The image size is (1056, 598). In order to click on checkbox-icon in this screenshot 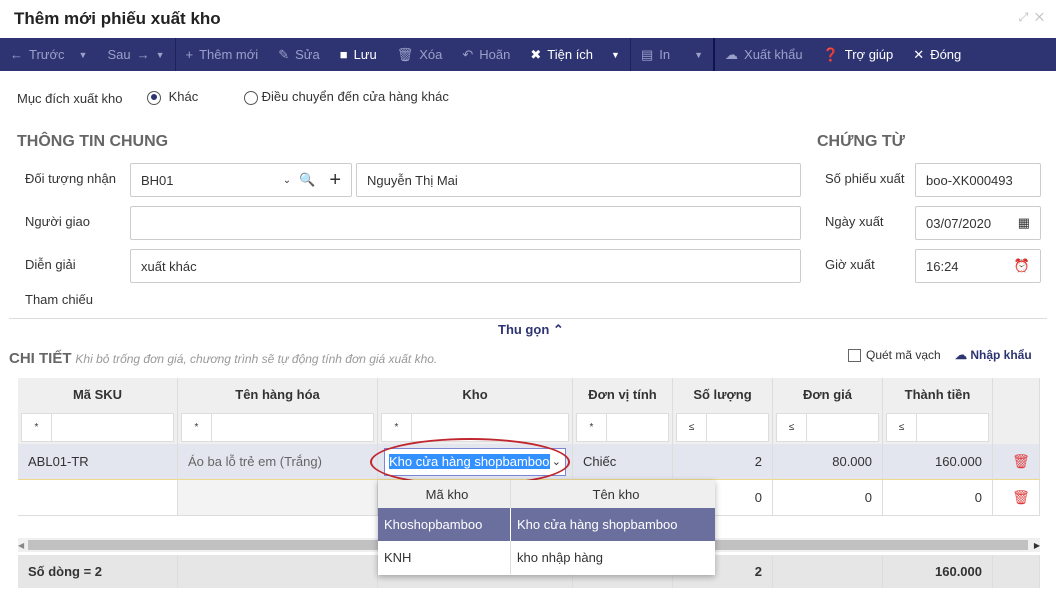, I will do `click(854, 355)`.